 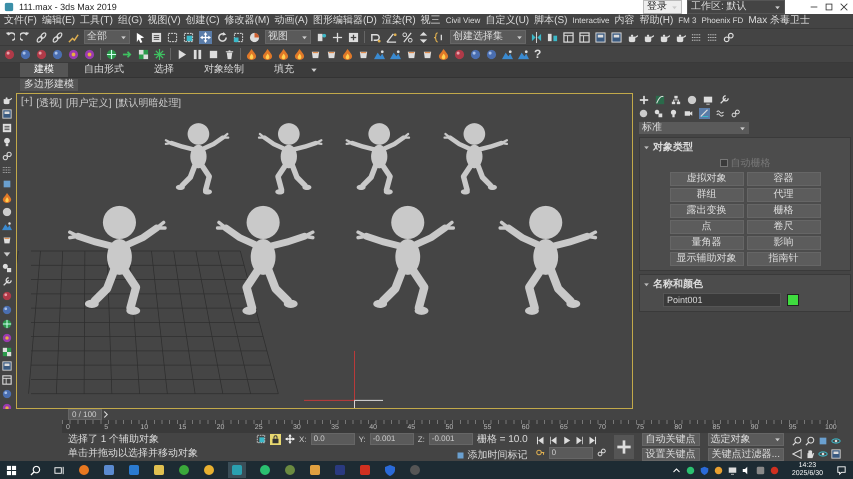 What do you see at coordinates (430, 21) in the screenshot?
I see `menu-item: 视三` at bounding box center [430, 21].